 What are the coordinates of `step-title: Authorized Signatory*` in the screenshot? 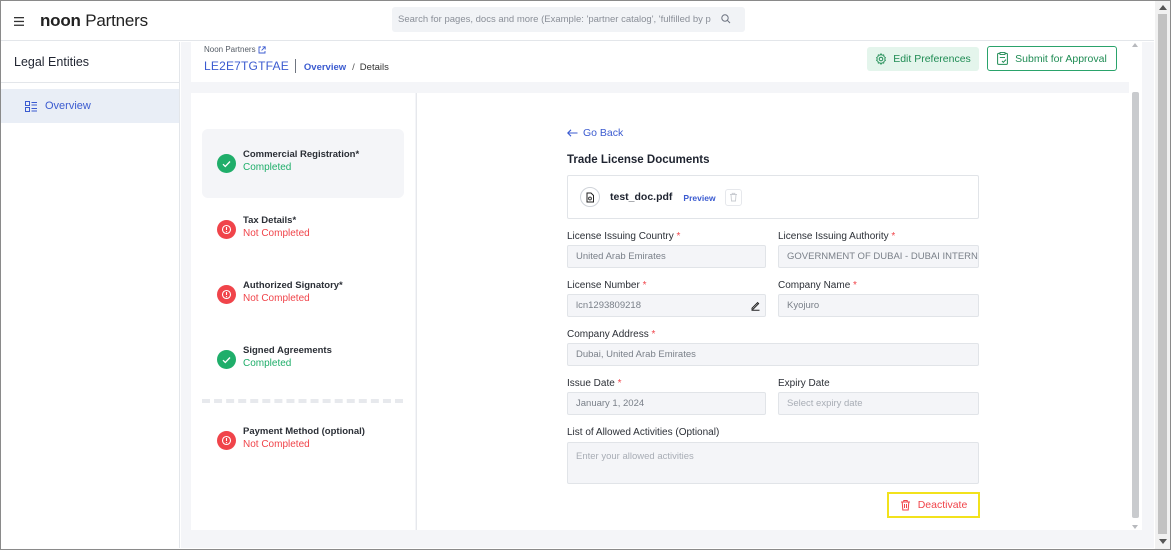 It's located at (293, 285).